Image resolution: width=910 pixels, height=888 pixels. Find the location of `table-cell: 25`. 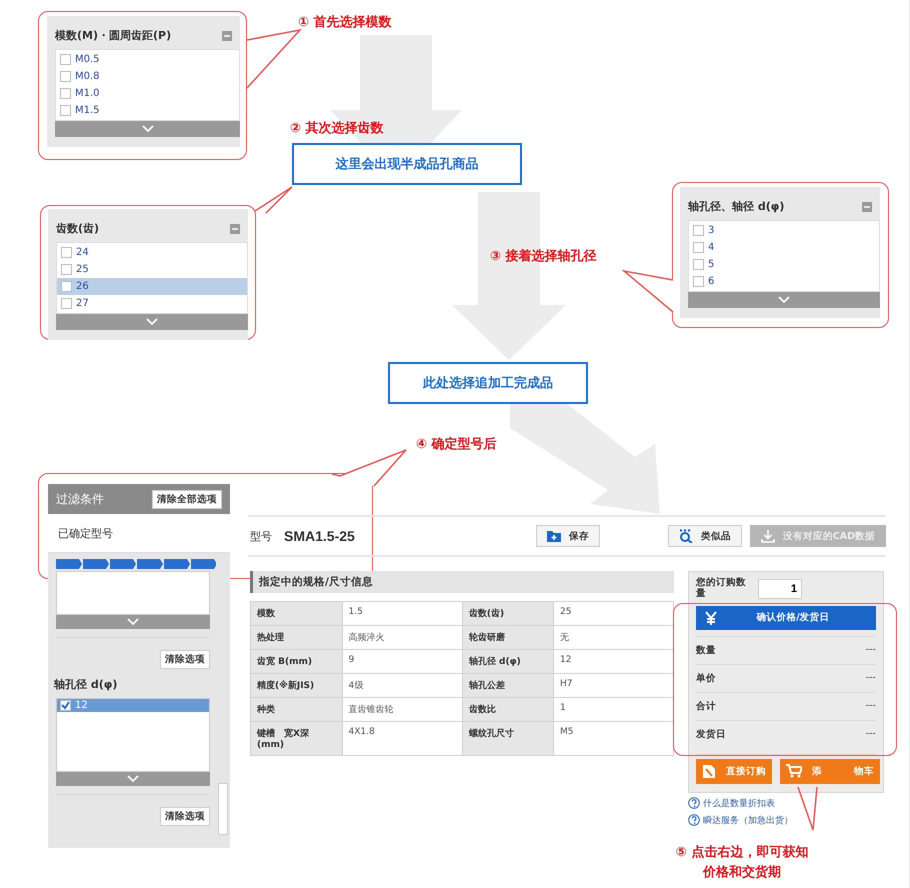

table-cell: 25 is located at coordinates (614, 614).